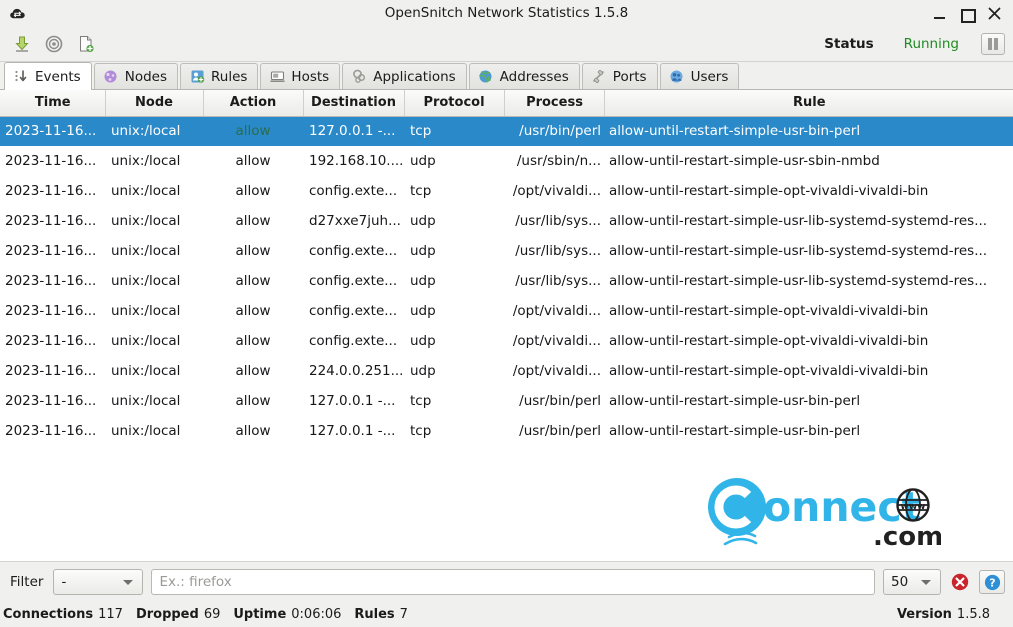 The width and height of the screenshot is (1013, 627). What do you see at coordinates (414, 76) in the screenshot?
I see `tab-applications-label: Applications` at bounding box center [414, 76].